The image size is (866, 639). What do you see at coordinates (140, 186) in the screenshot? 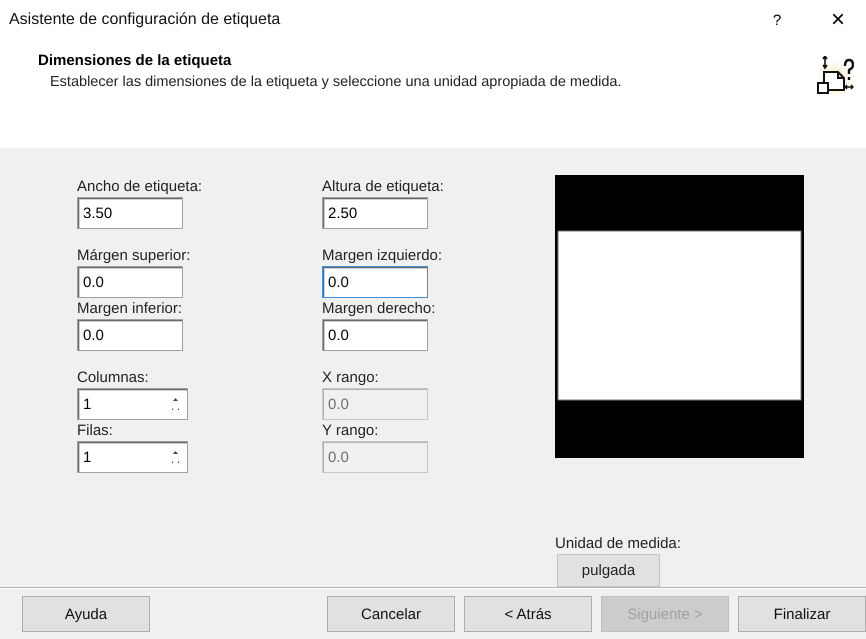
I see `field-label: Ancho de etiqueta:` at bounding box center [140, 186].